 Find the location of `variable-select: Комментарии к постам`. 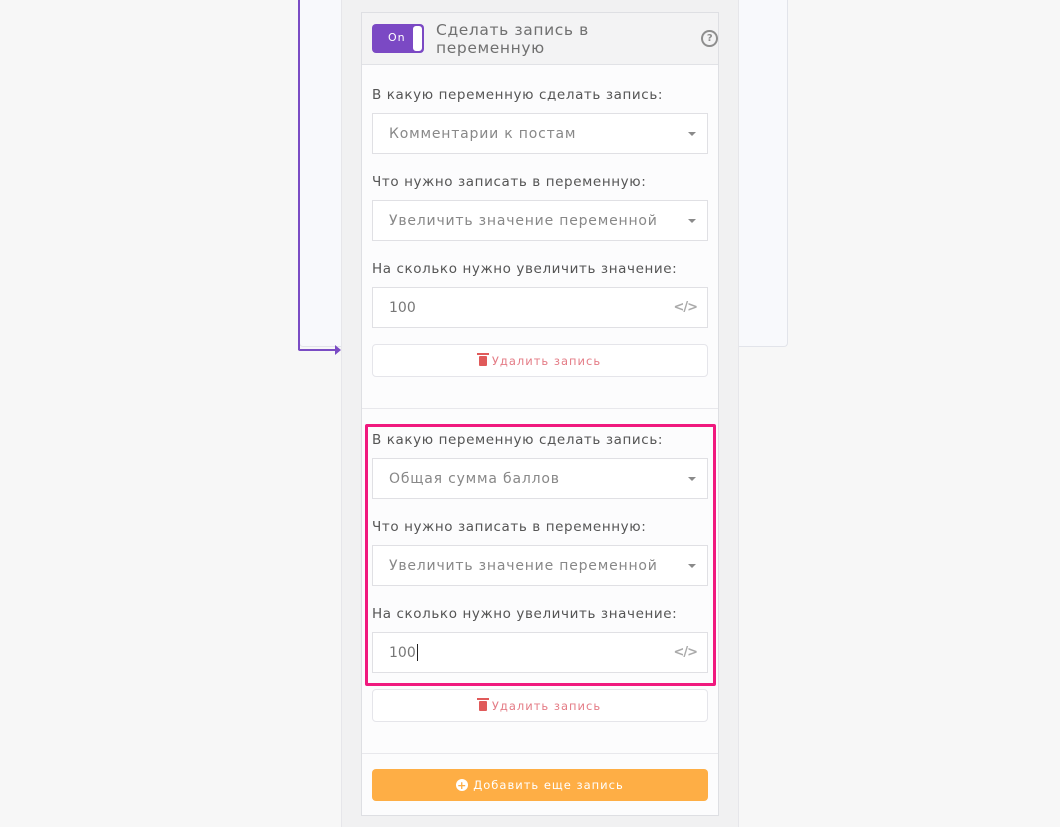

variable-select: Комментарии к постам is located at coordinates (540, 133).